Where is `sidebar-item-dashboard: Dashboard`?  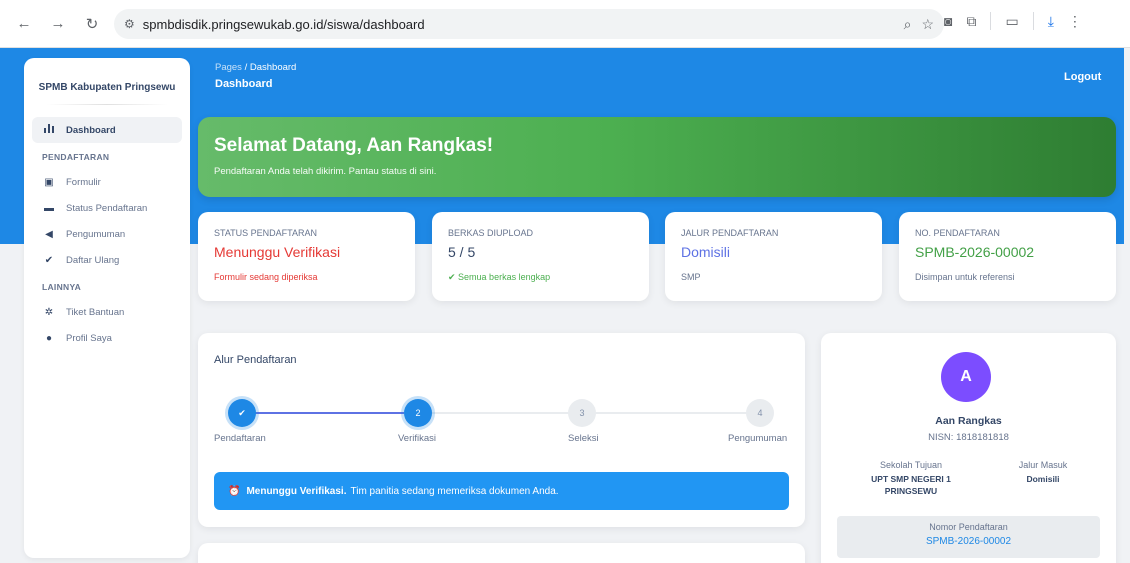 sidebar-item-dashboard: Dashboard is located at coordinates (107, 130).